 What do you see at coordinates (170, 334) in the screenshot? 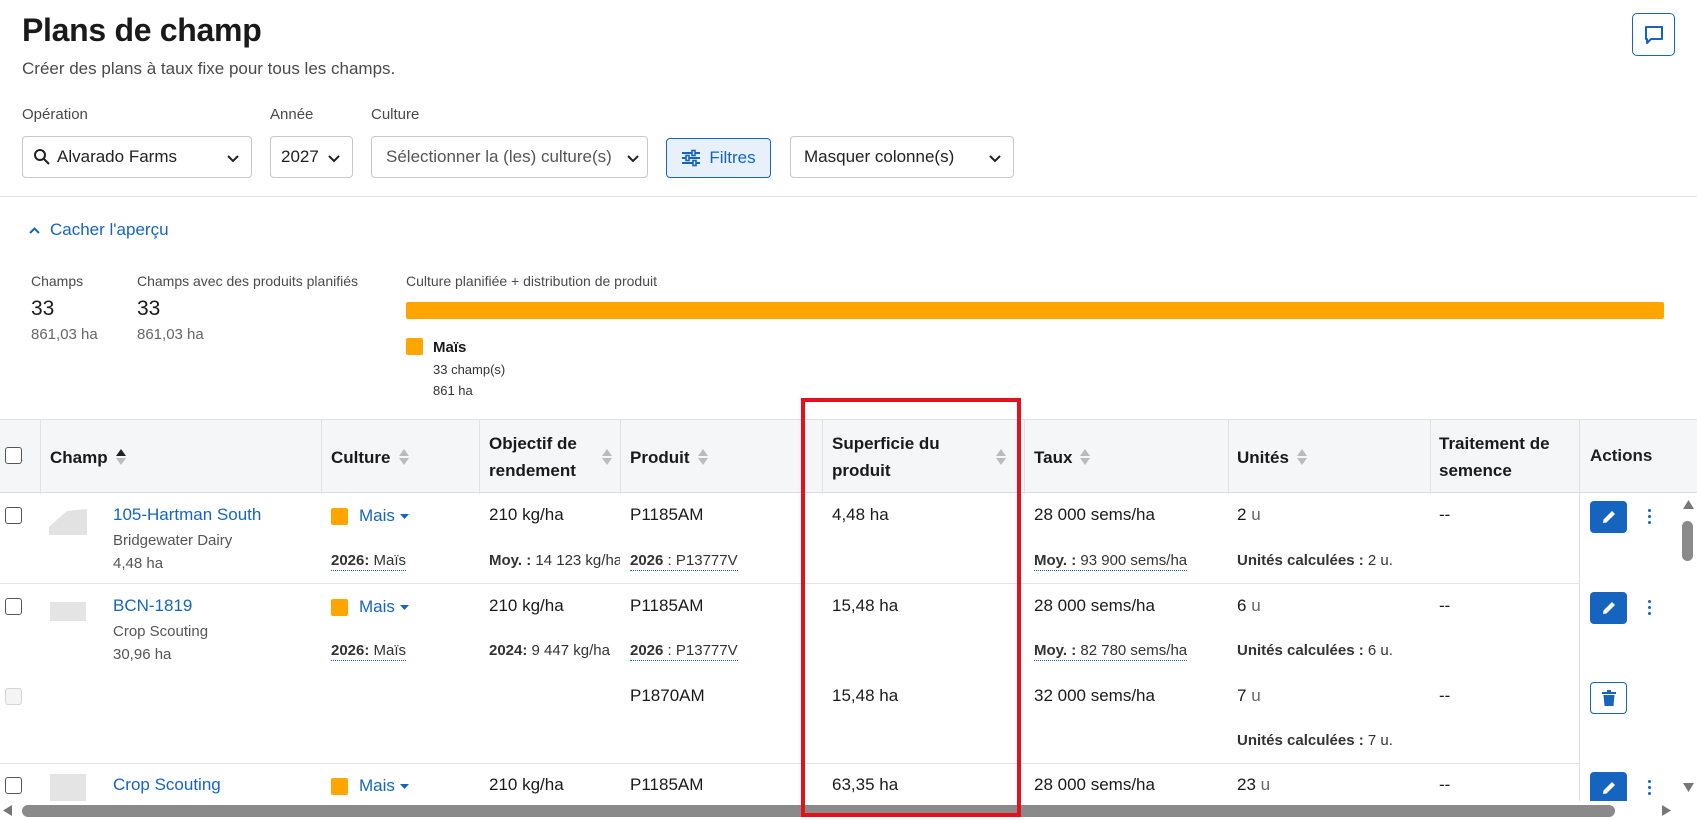
I see `planned-fields-stat-area: 861,03 ha` at bounding box center [170, 334].